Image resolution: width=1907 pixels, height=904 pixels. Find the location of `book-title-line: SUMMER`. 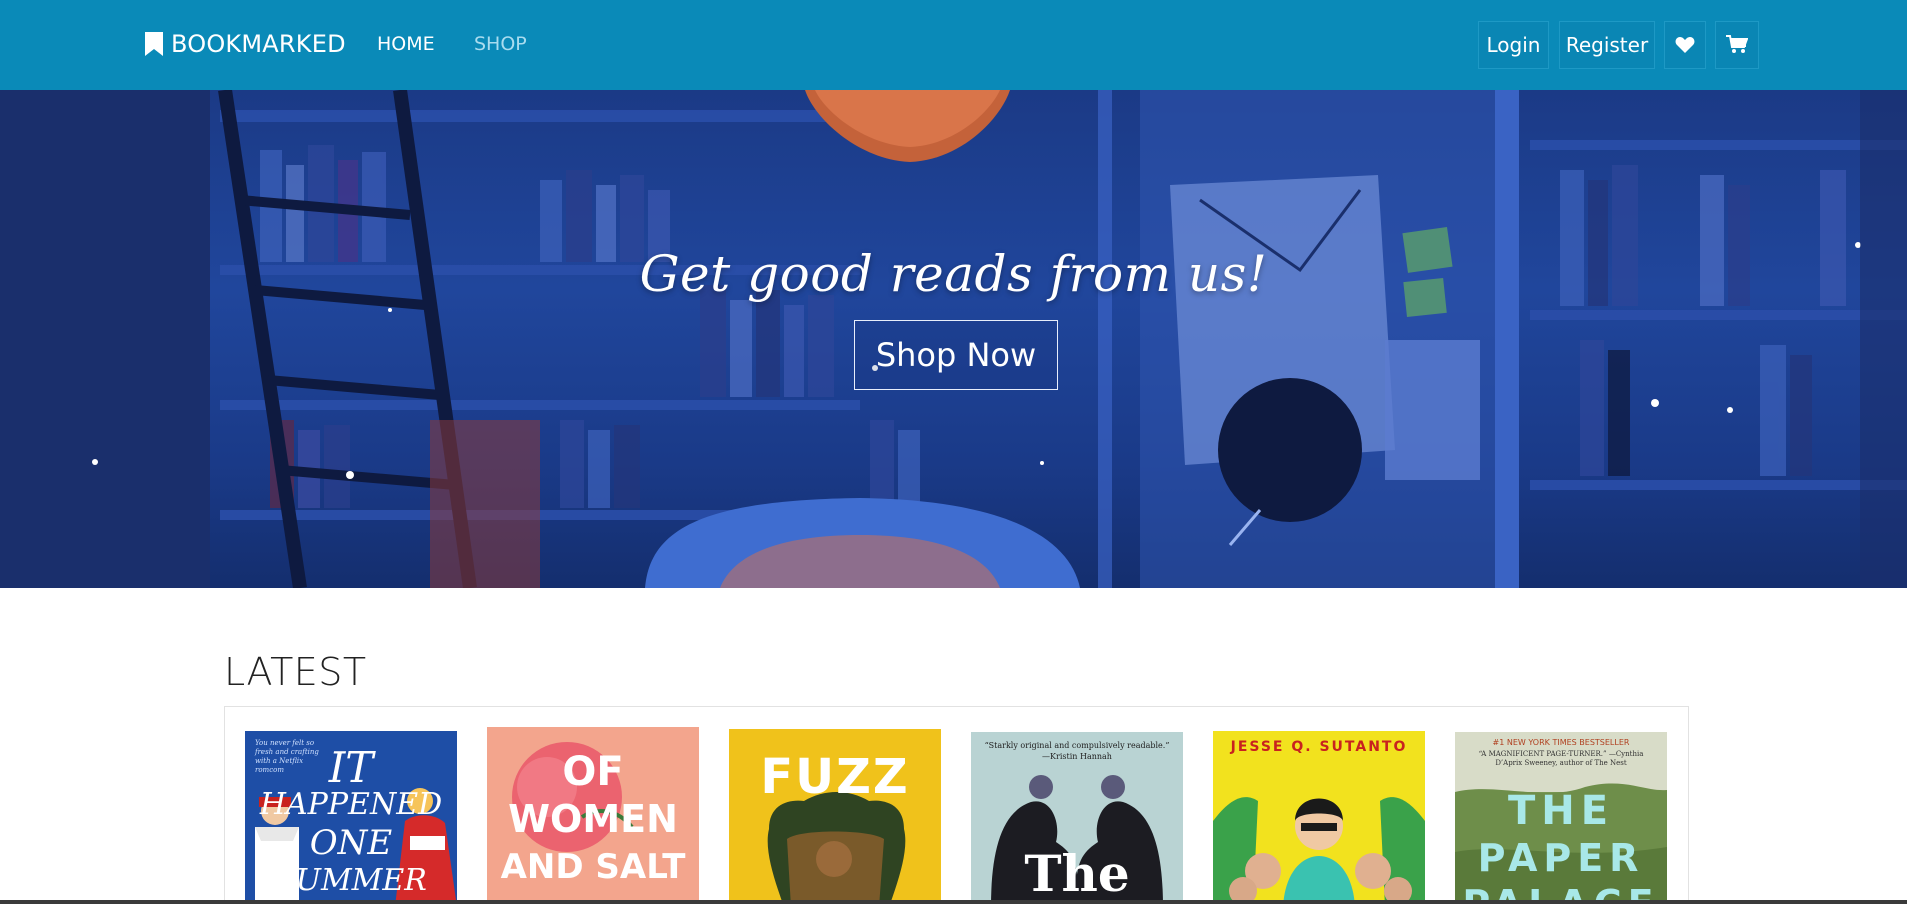

book-title-line: SUMMER is located at coordinates (351, 880).